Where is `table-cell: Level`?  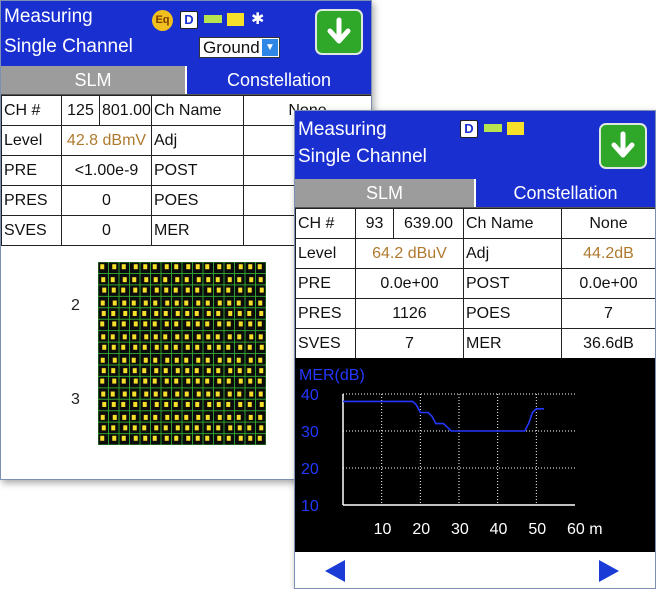
table-cell: Level is located at coordinates (325, 253).